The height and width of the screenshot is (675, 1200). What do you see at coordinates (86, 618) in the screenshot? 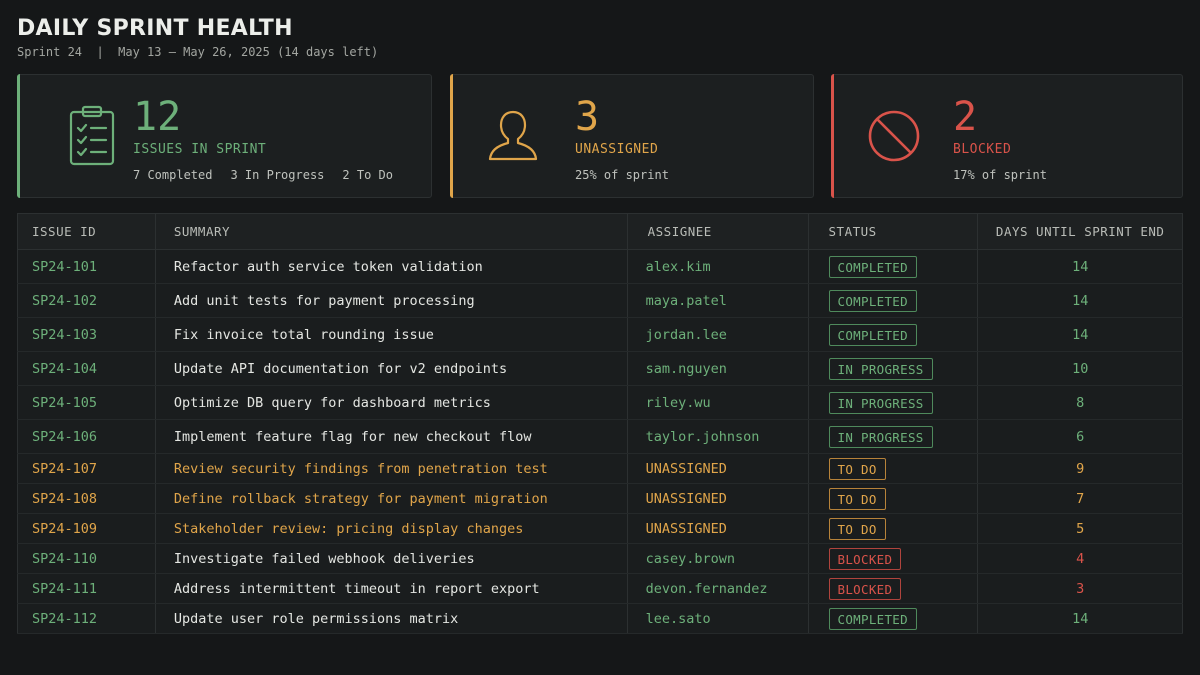
I see `issue-id: SP24-112` at bounding box center [86, 618].